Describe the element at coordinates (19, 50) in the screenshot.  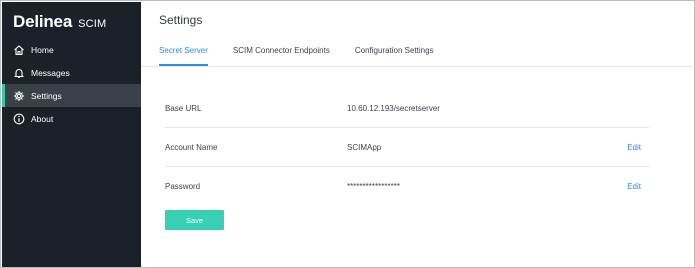
I see `home-icon` at that location.